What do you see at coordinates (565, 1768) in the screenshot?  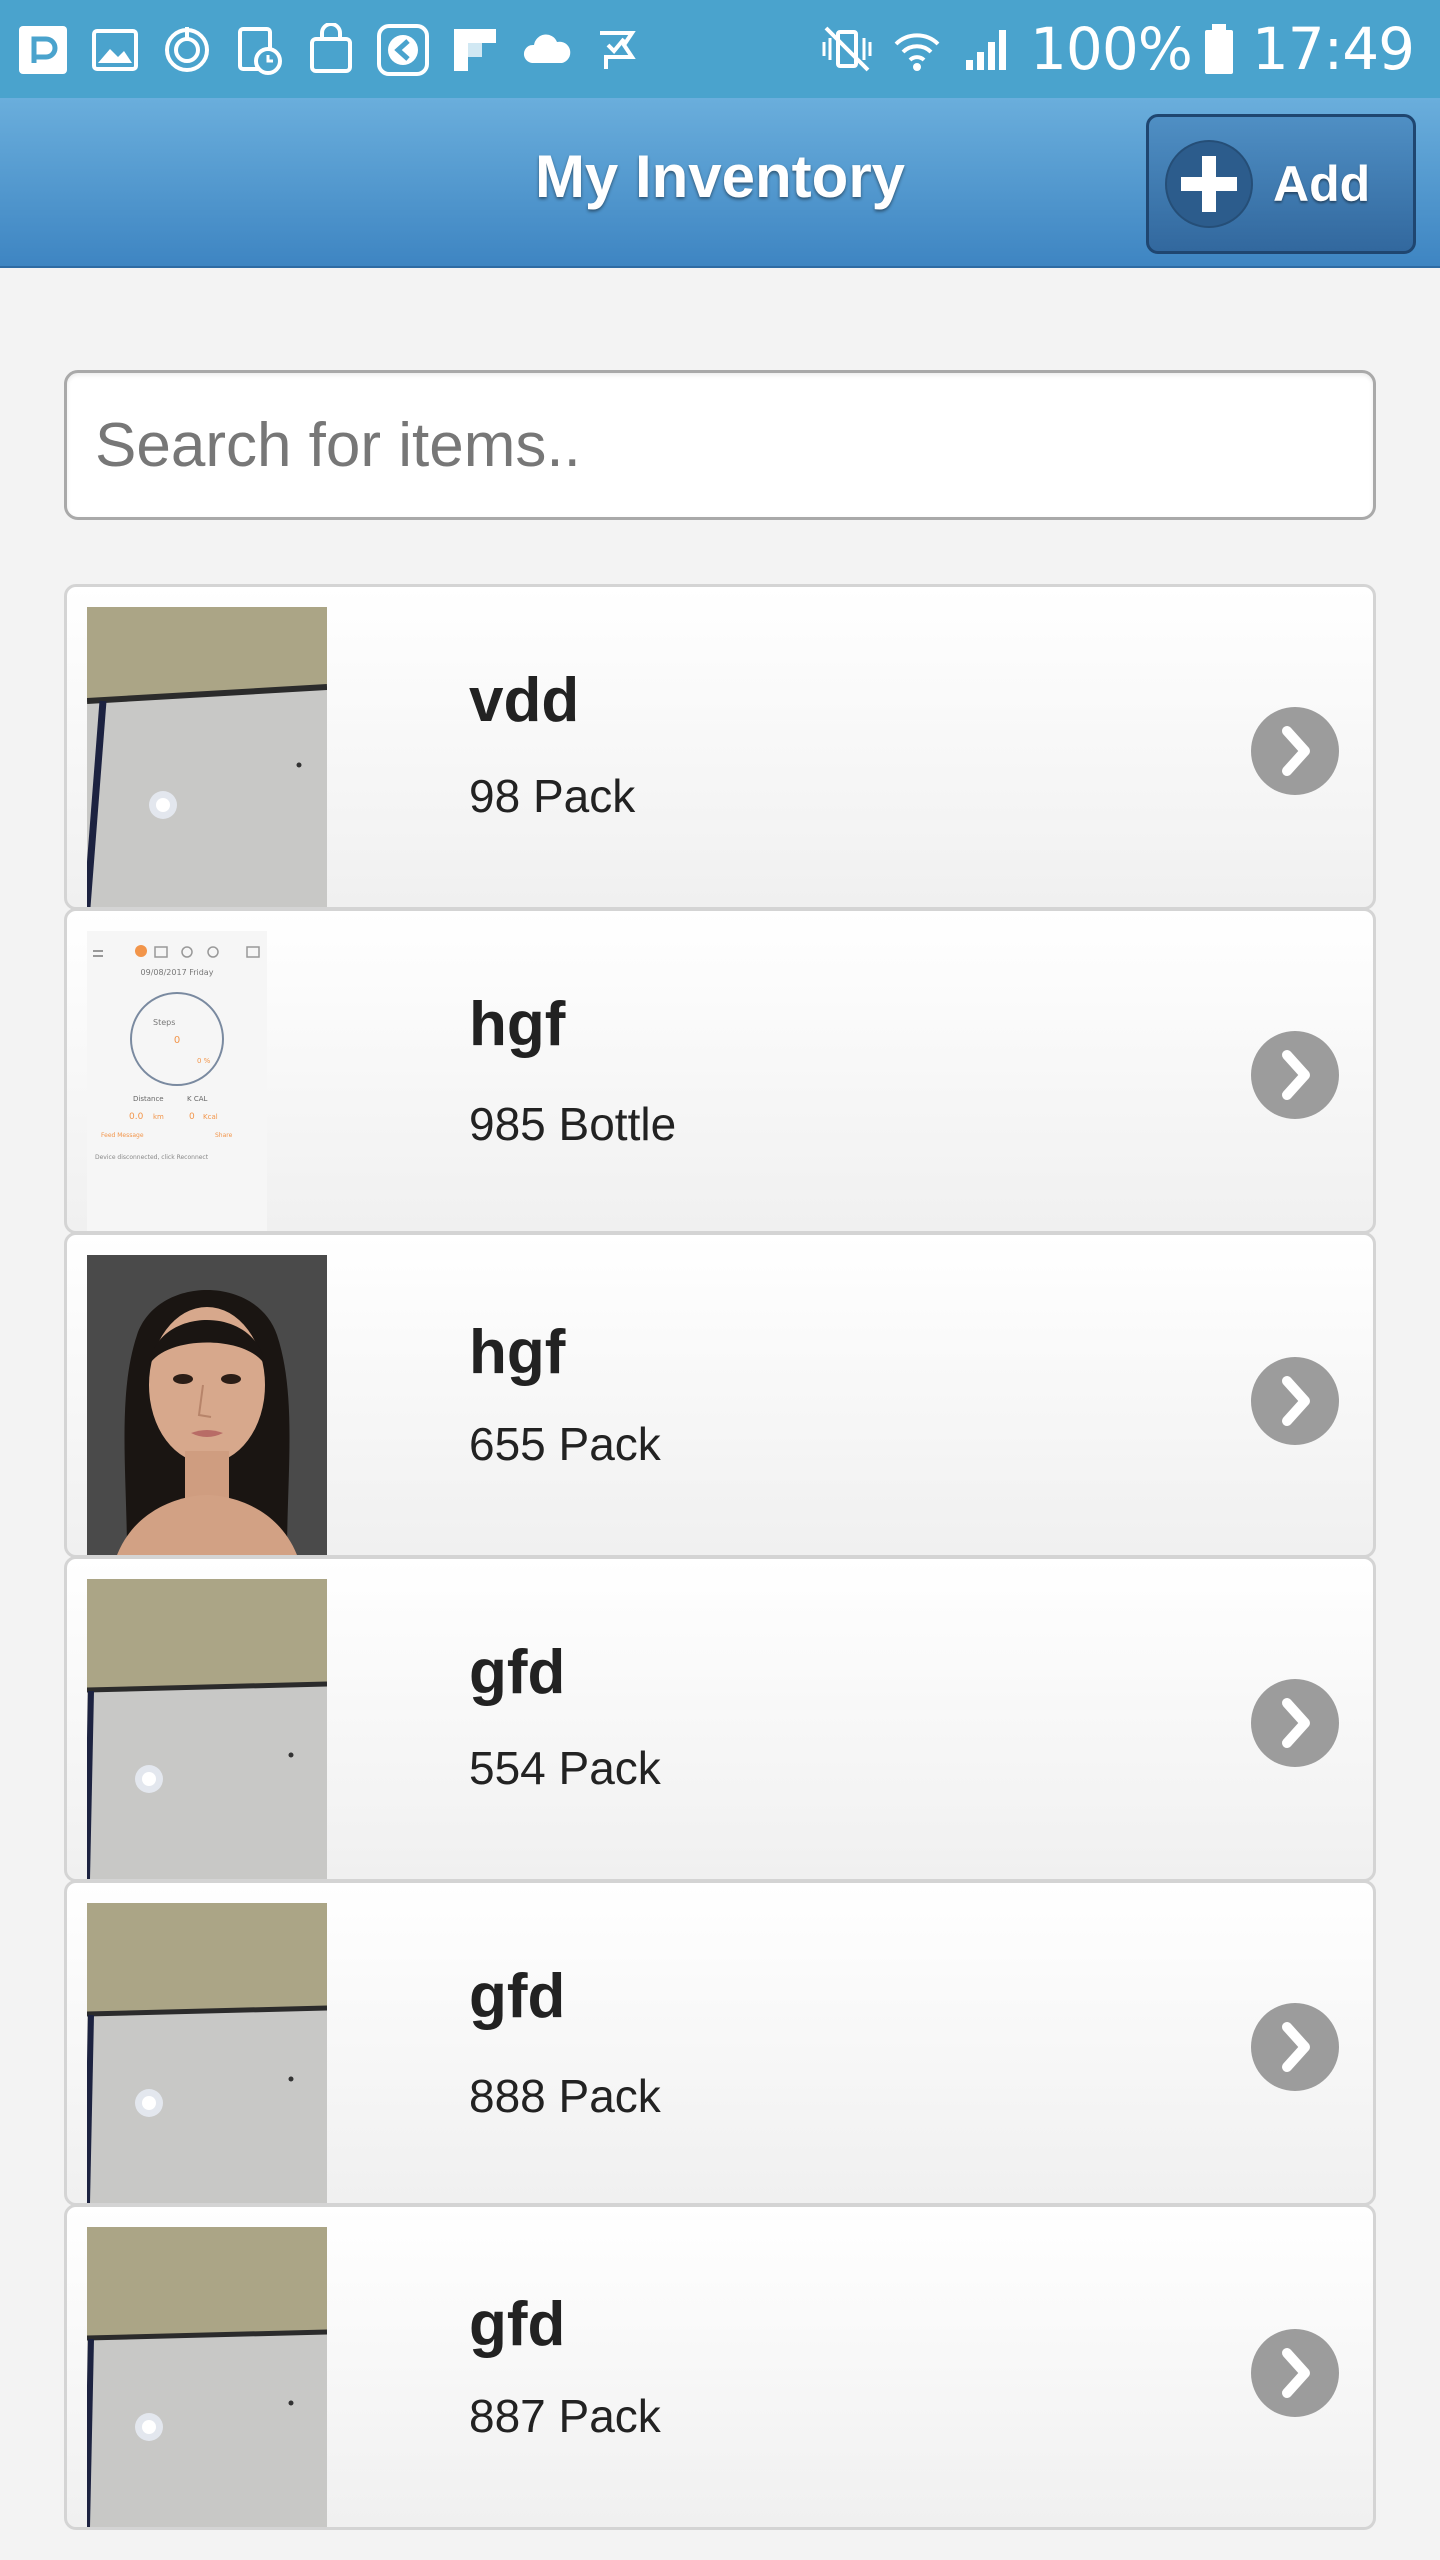 I see `item-quantity: 554 Pack` at bounding box center [565, 1768].